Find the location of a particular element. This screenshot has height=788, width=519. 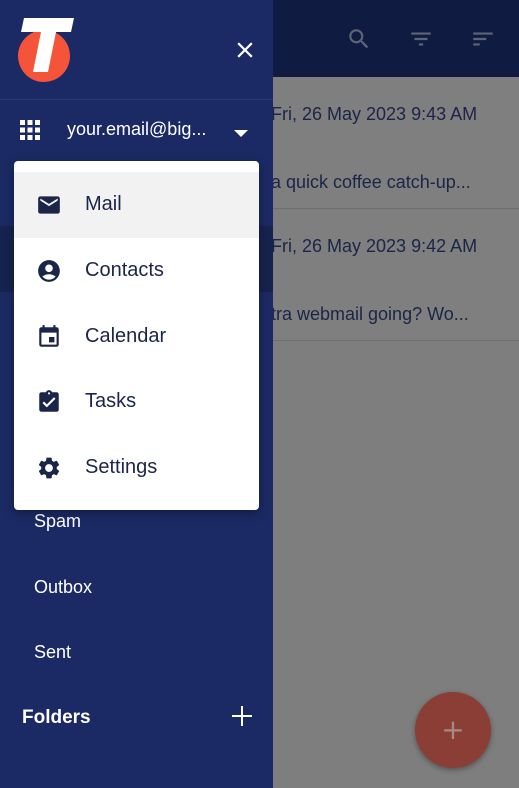

menu-item-mail: Mail is located at coordinates (136, 205).